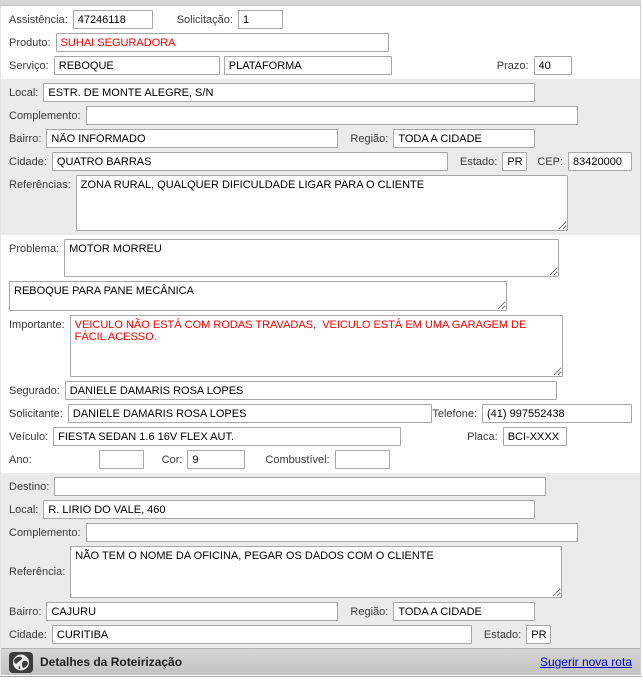  I want to click on local-origem-field, so click(289, 92).